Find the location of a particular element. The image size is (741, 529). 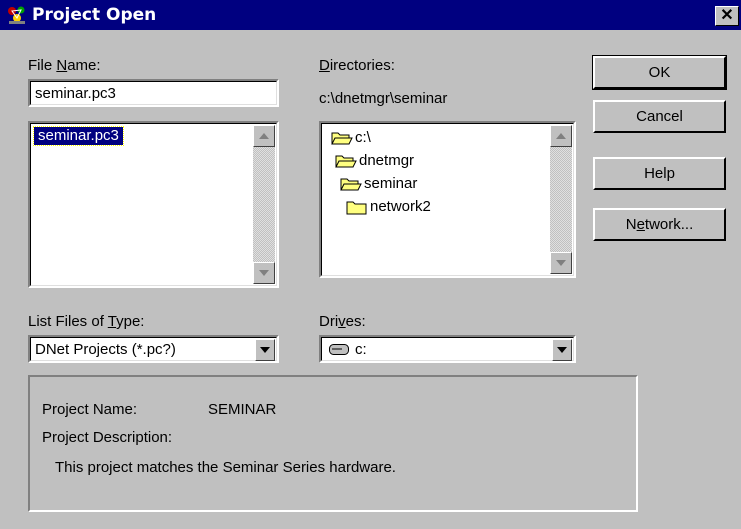

file-type-dropdown-button is located at coordinates (265, 350).